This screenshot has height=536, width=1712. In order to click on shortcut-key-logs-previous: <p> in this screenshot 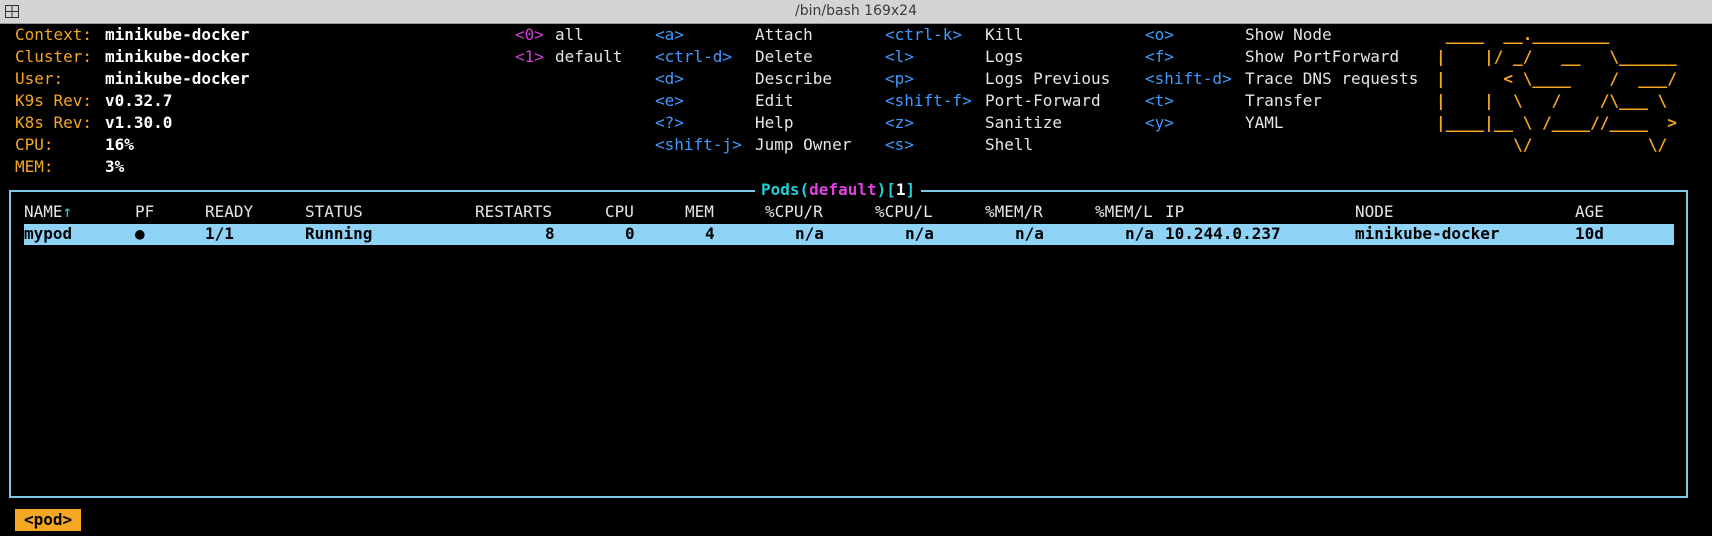, I will do `click(899, 79)`.